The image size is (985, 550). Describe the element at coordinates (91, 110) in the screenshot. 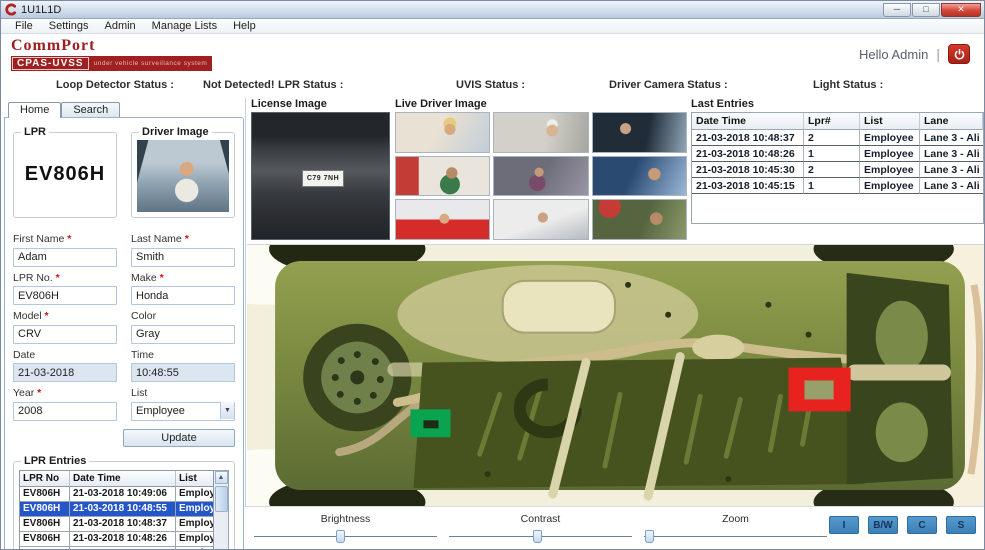

I see `tab: Search` at that location.